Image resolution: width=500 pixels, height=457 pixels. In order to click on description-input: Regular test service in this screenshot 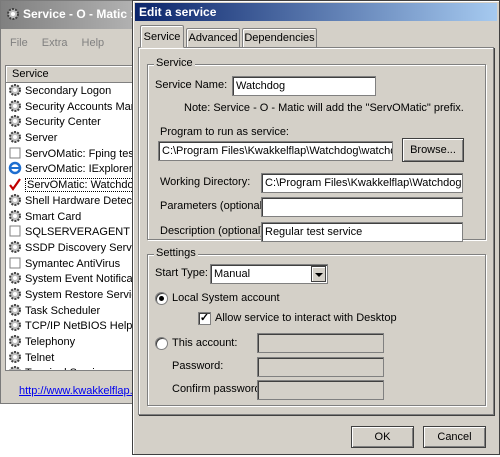, I will do `click(362, 232)`.